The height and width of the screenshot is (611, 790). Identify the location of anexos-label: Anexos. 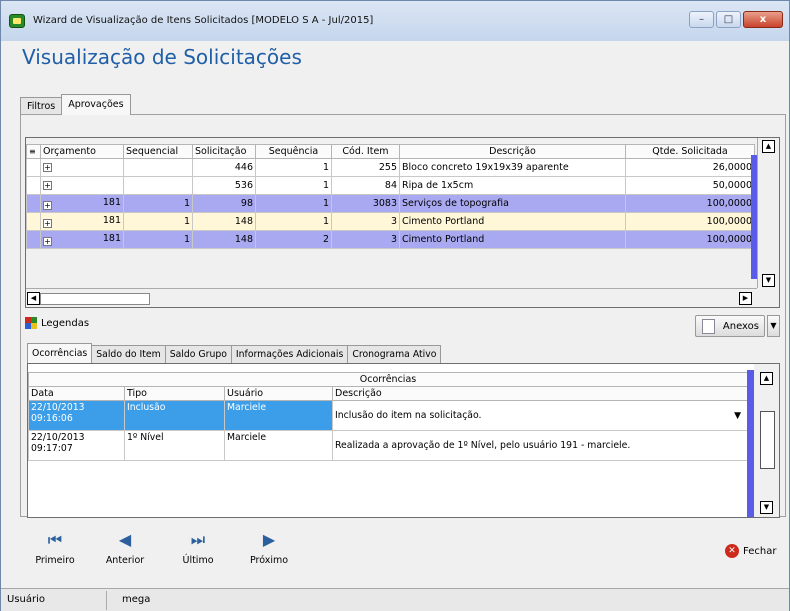
(740, 326).